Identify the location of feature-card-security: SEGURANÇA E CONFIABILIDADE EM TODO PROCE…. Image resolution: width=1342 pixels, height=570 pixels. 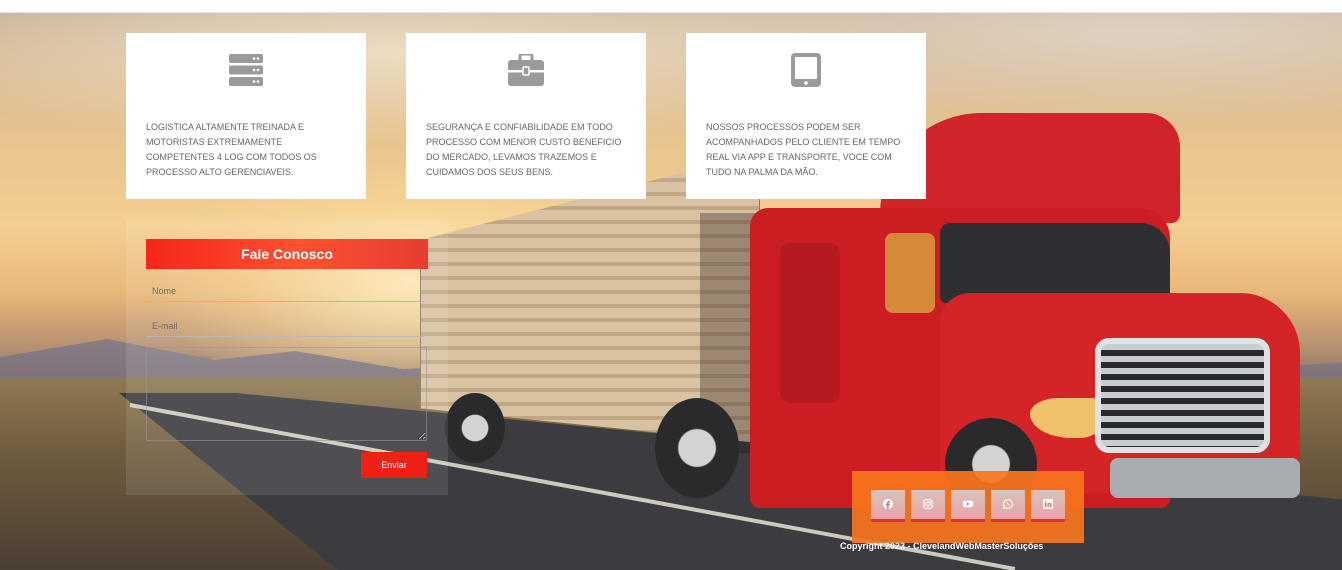
(526, 116).